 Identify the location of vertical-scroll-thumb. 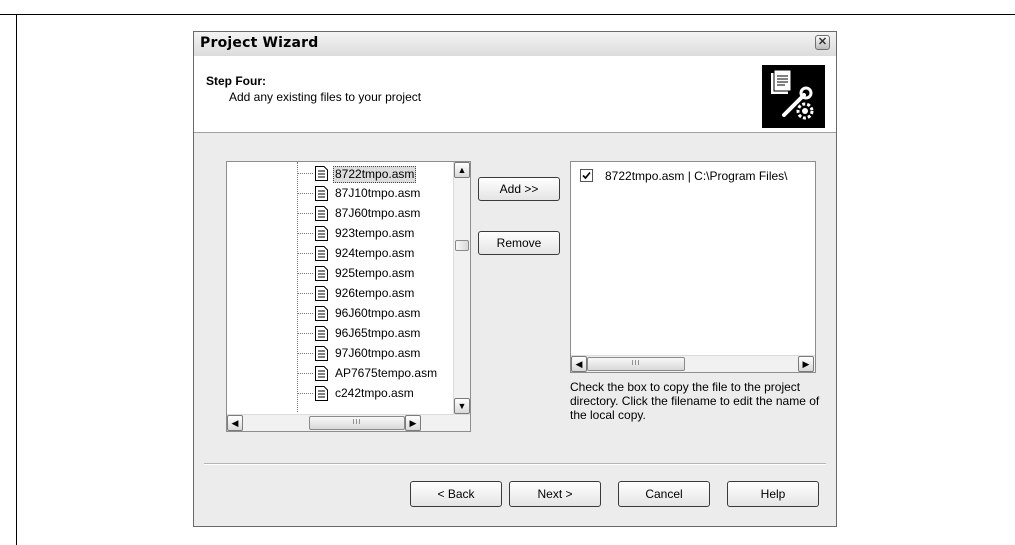
(462, 245).